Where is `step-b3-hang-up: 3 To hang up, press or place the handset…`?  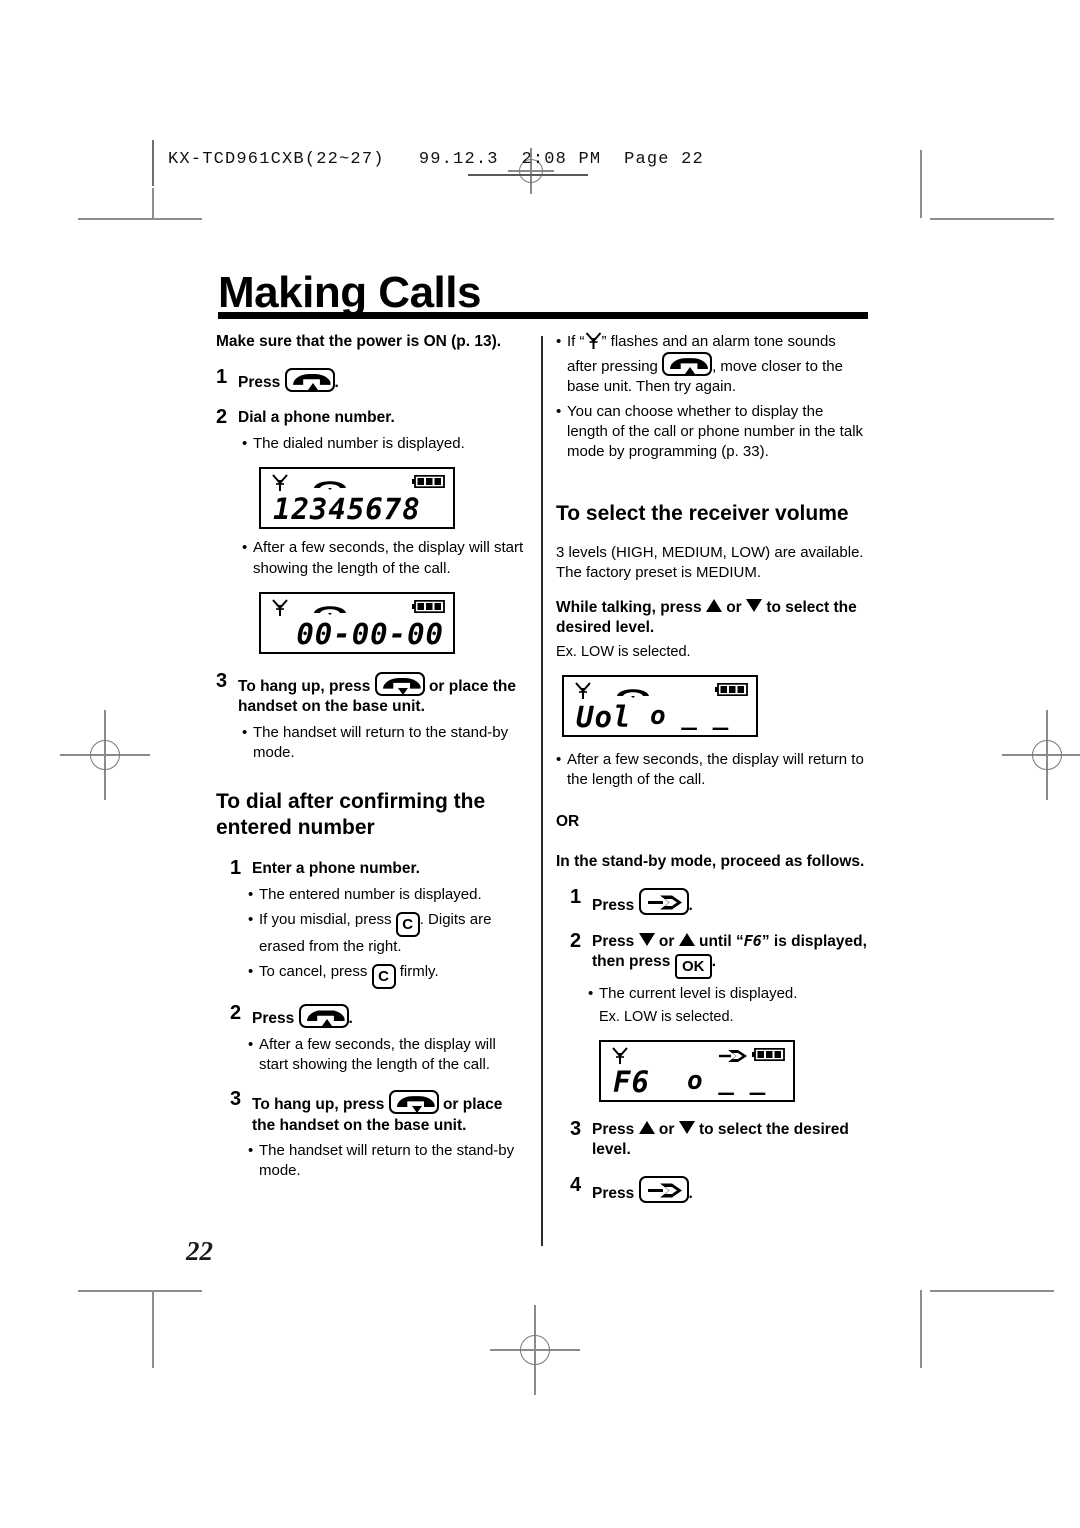 step-b3-hang-up: 3 To hang up, press or place the handset… is located at coordinates (371, 1112).